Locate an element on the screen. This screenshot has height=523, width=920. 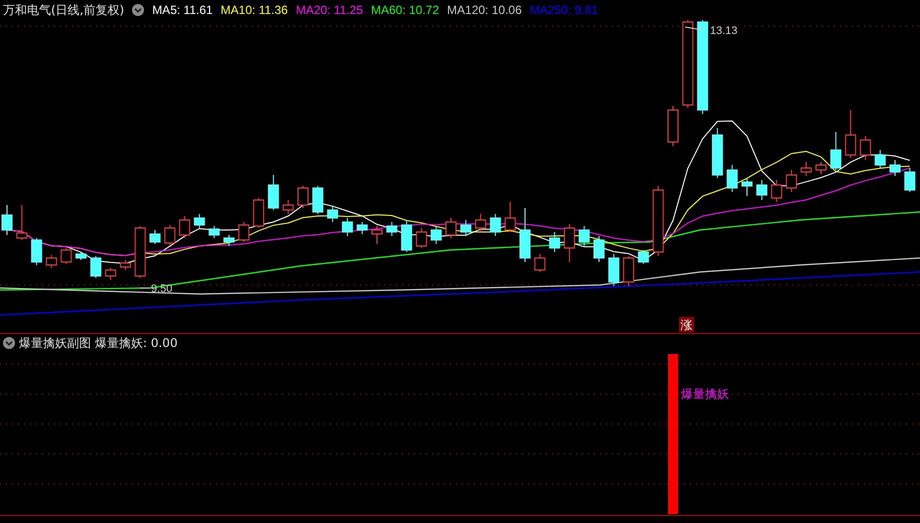
indicator-reading: MA20: 11.25 is located at coordinates (329, 10).